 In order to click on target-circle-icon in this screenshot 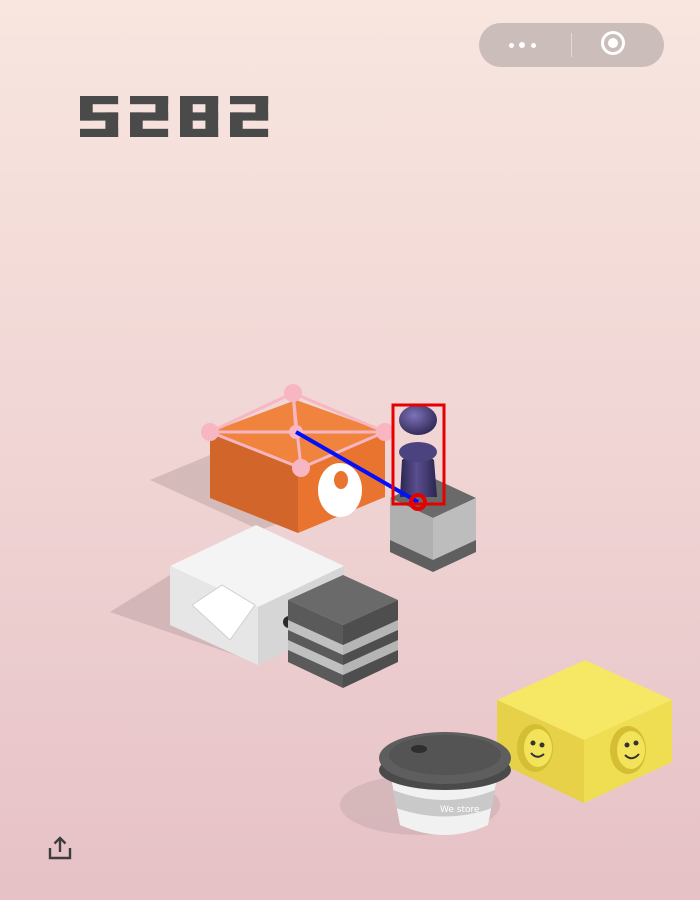, I will do `click(618, 45)`.